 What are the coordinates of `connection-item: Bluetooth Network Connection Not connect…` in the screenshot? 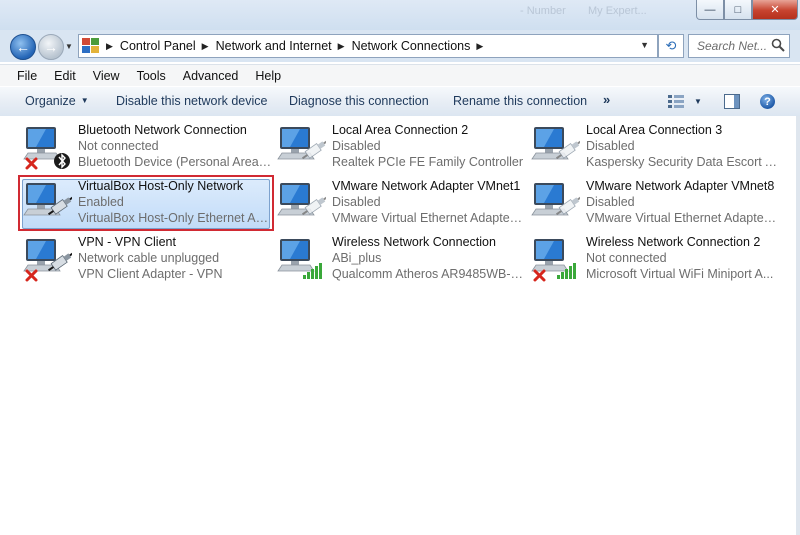 It's located at (146, 147).